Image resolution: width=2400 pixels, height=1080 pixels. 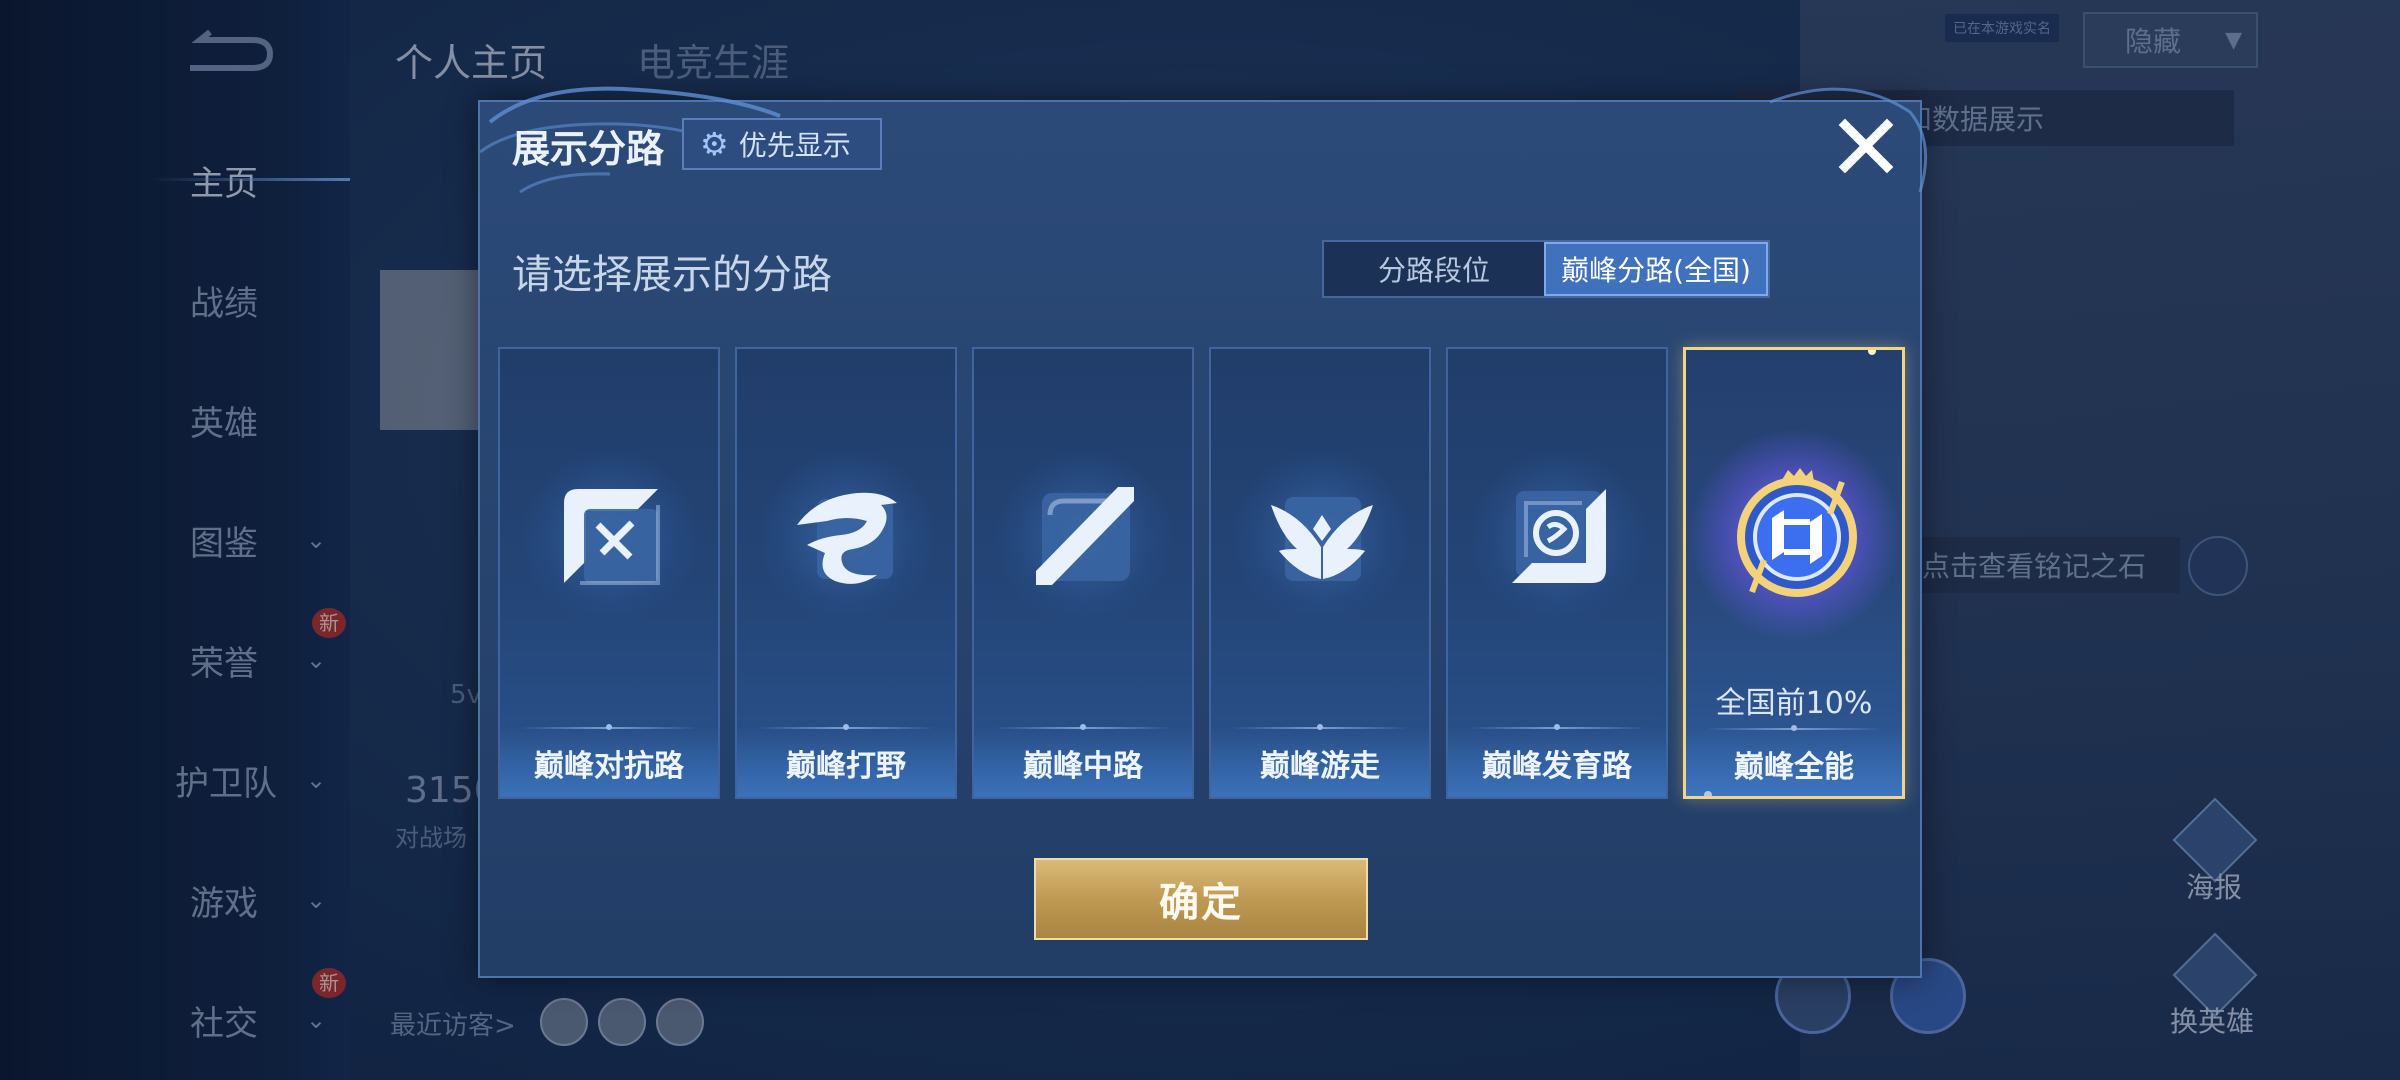 What do you see at coordinates (588, 149) in the screenshot?
I see `dialog-title: 展示分路` at bounding box center [588, 149].